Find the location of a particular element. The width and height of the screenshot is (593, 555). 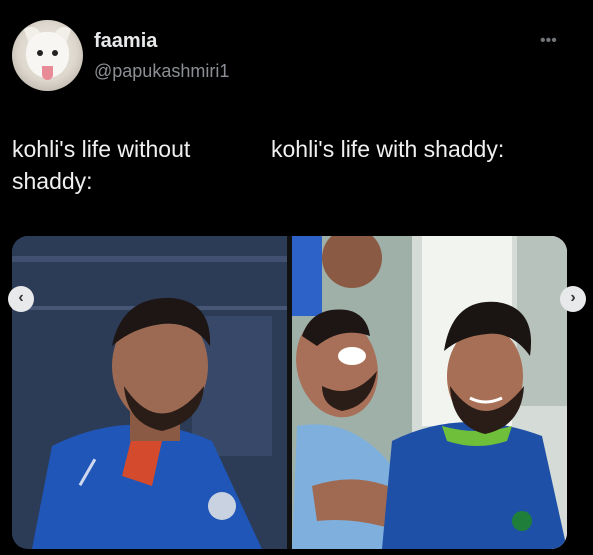

cat-eye-right is located at coordinates (55, 53).